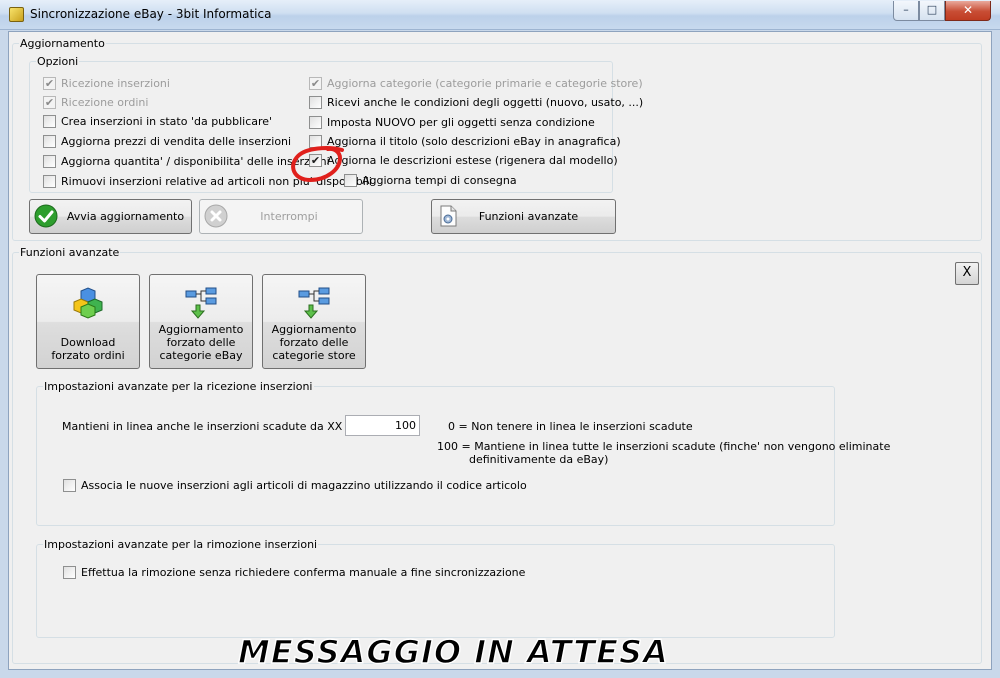 The width and height of the screenshot is (1000, 678). What do you see at coordinates (125, 216) in the screenshot?
I see `avvia-aggiornamento-label: Avvia aggiornamento` at bounding box center [125, 216].